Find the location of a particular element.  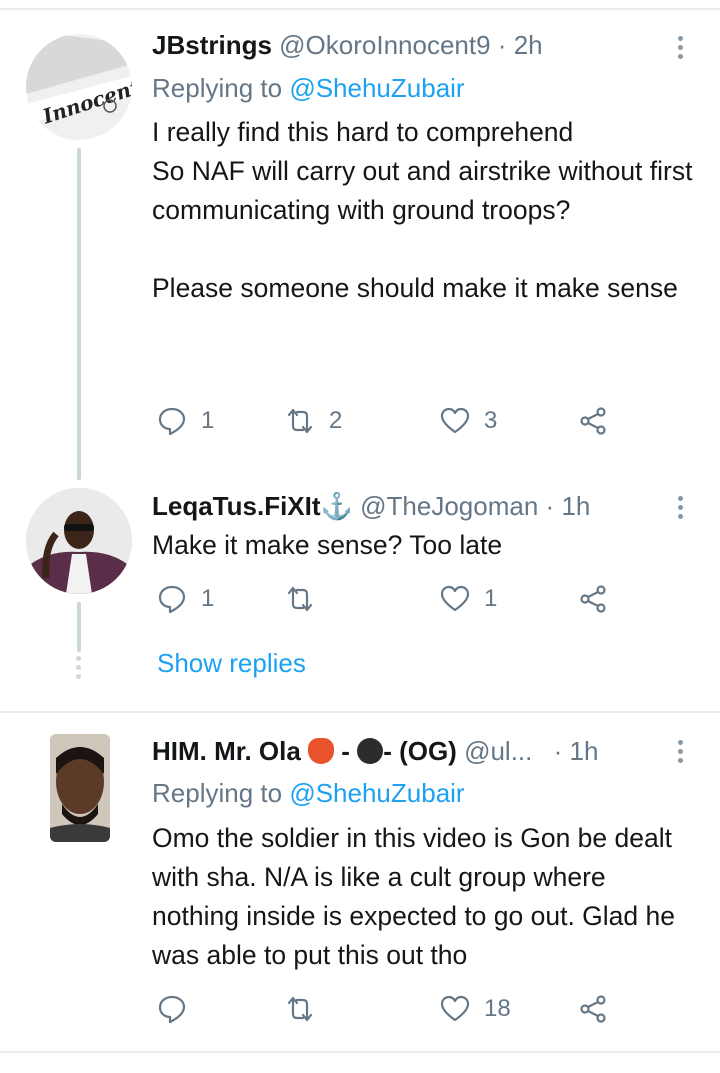

like-button: 3 is located at coordinates (468, 421).